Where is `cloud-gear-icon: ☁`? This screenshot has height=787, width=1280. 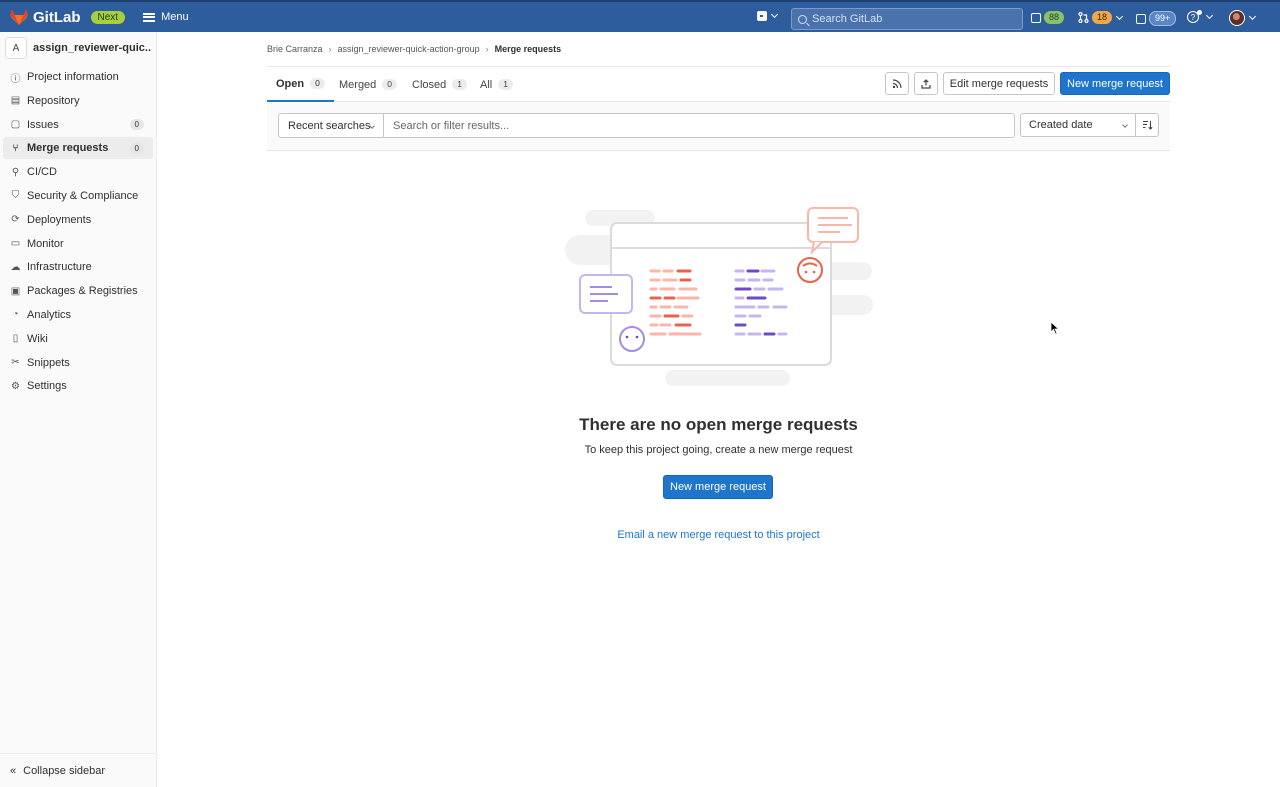 cloud-gear-icon: ☁ is located at coordinates (15, 267).